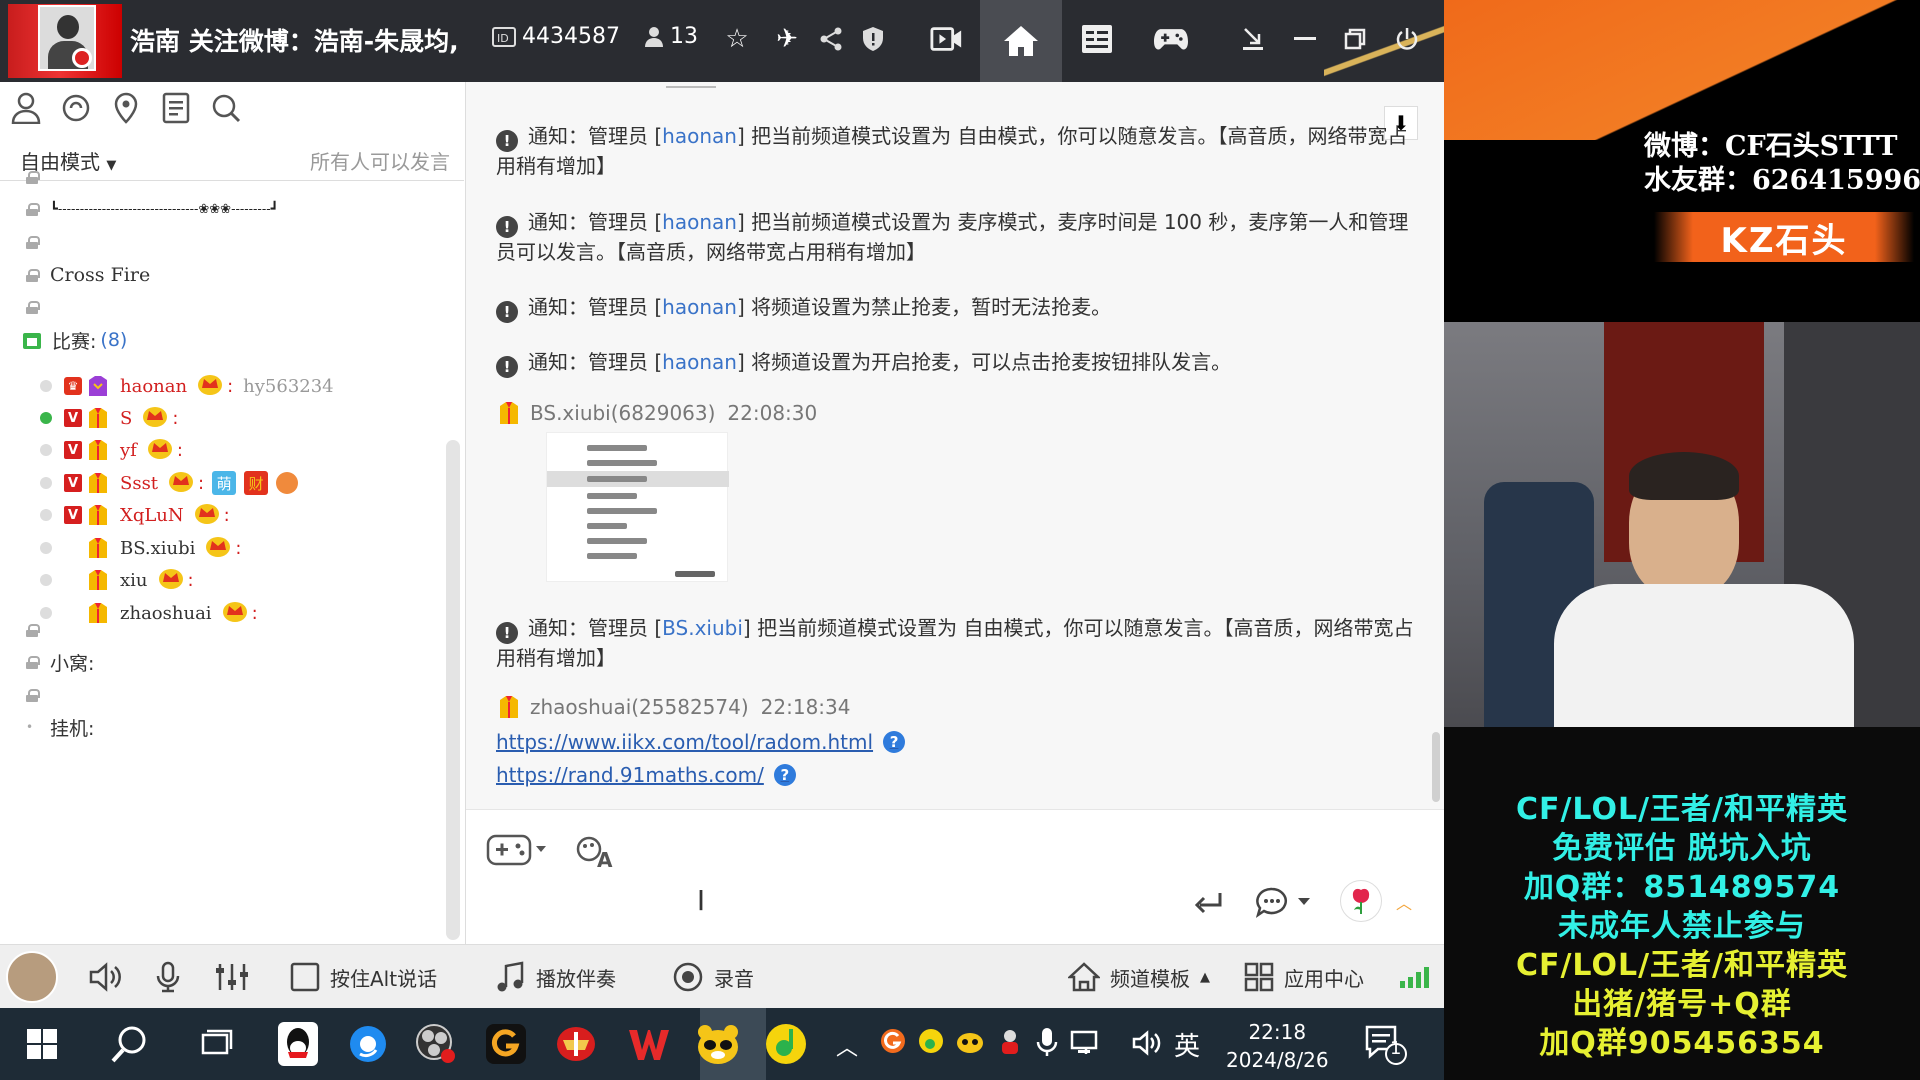  Describe the element at coordinates (72, 728) in the screenshot. I see `channel-name: 挂机:` at that location.